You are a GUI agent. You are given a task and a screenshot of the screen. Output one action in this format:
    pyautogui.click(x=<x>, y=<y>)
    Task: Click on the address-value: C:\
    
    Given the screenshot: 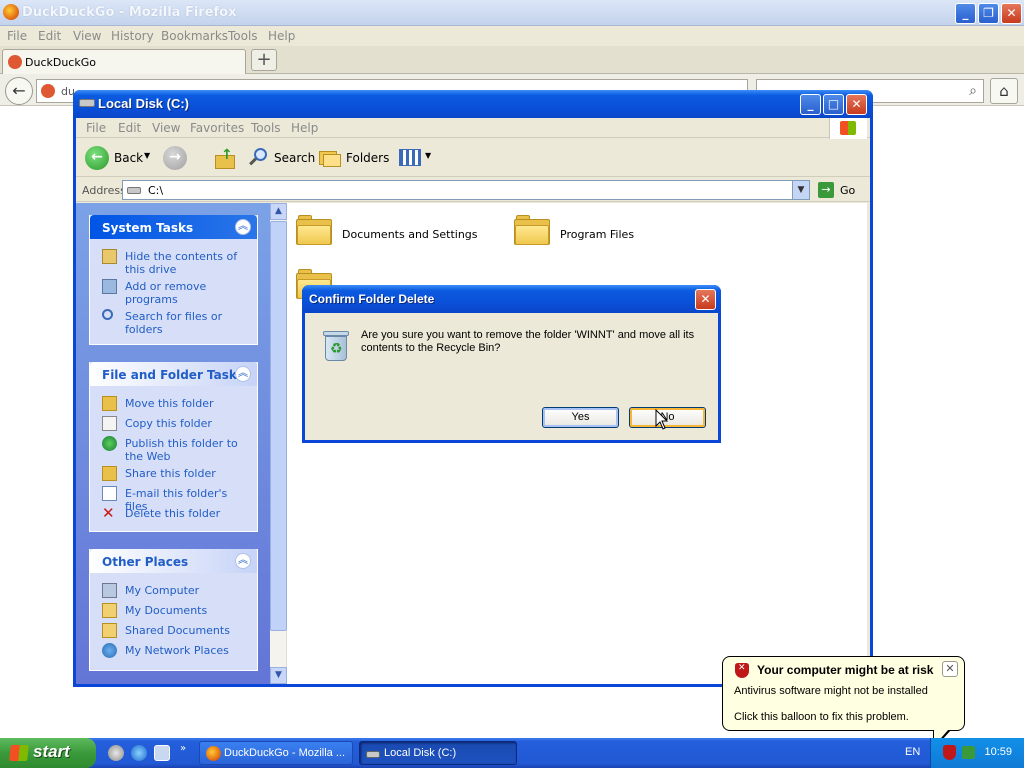 What is the action you would take?
    pyautogui.click(x=156, y=190)
    